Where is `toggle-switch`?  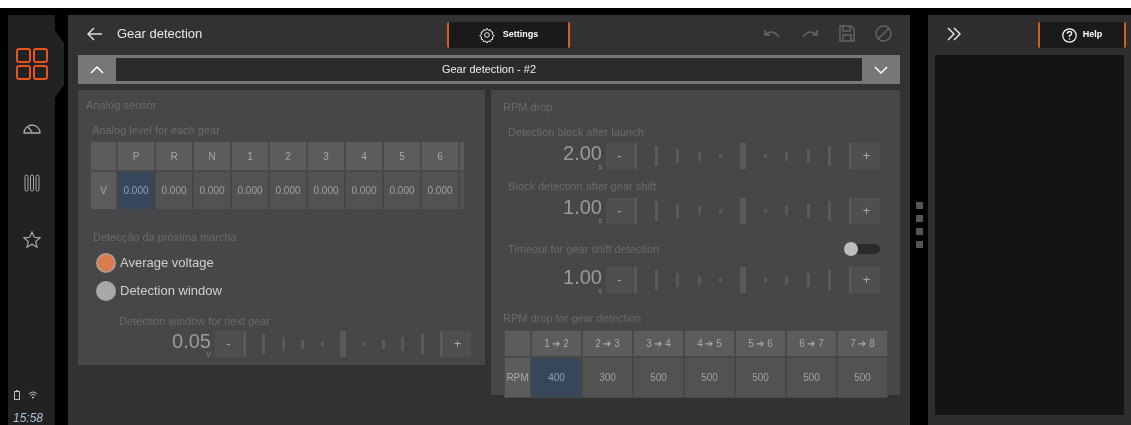
toggle-switch is located at coordinates (862, 248).